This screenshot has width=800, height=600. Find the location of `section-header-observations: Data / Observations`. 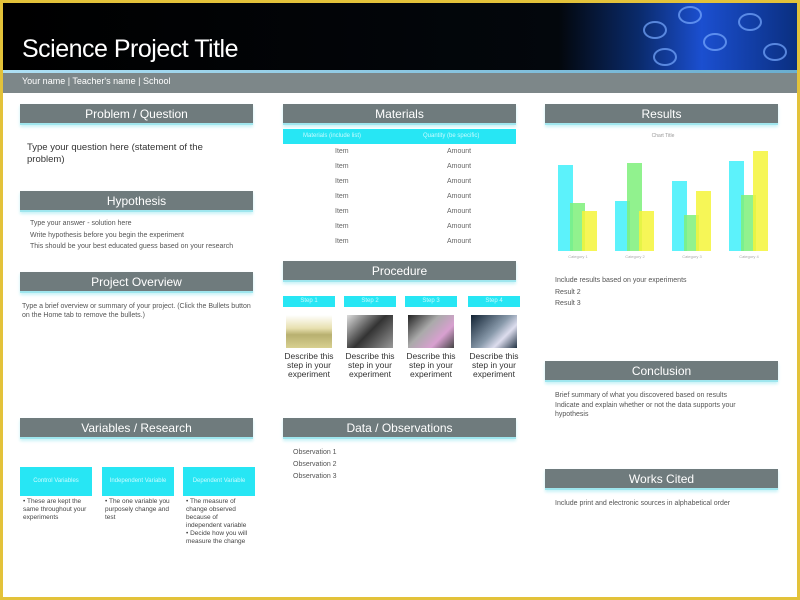

section-header-observations: Data / Observations is located at coordinates (399, 428).